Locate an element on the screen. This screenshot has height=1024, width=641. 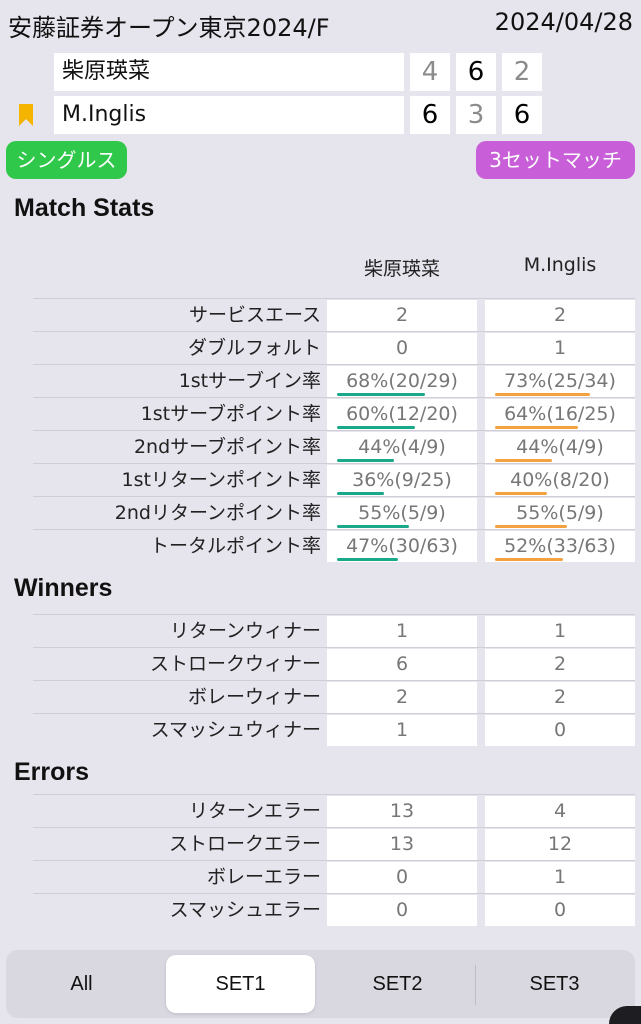
stat-value-text: 64%(16/25) is located at coordinates (560, 414).